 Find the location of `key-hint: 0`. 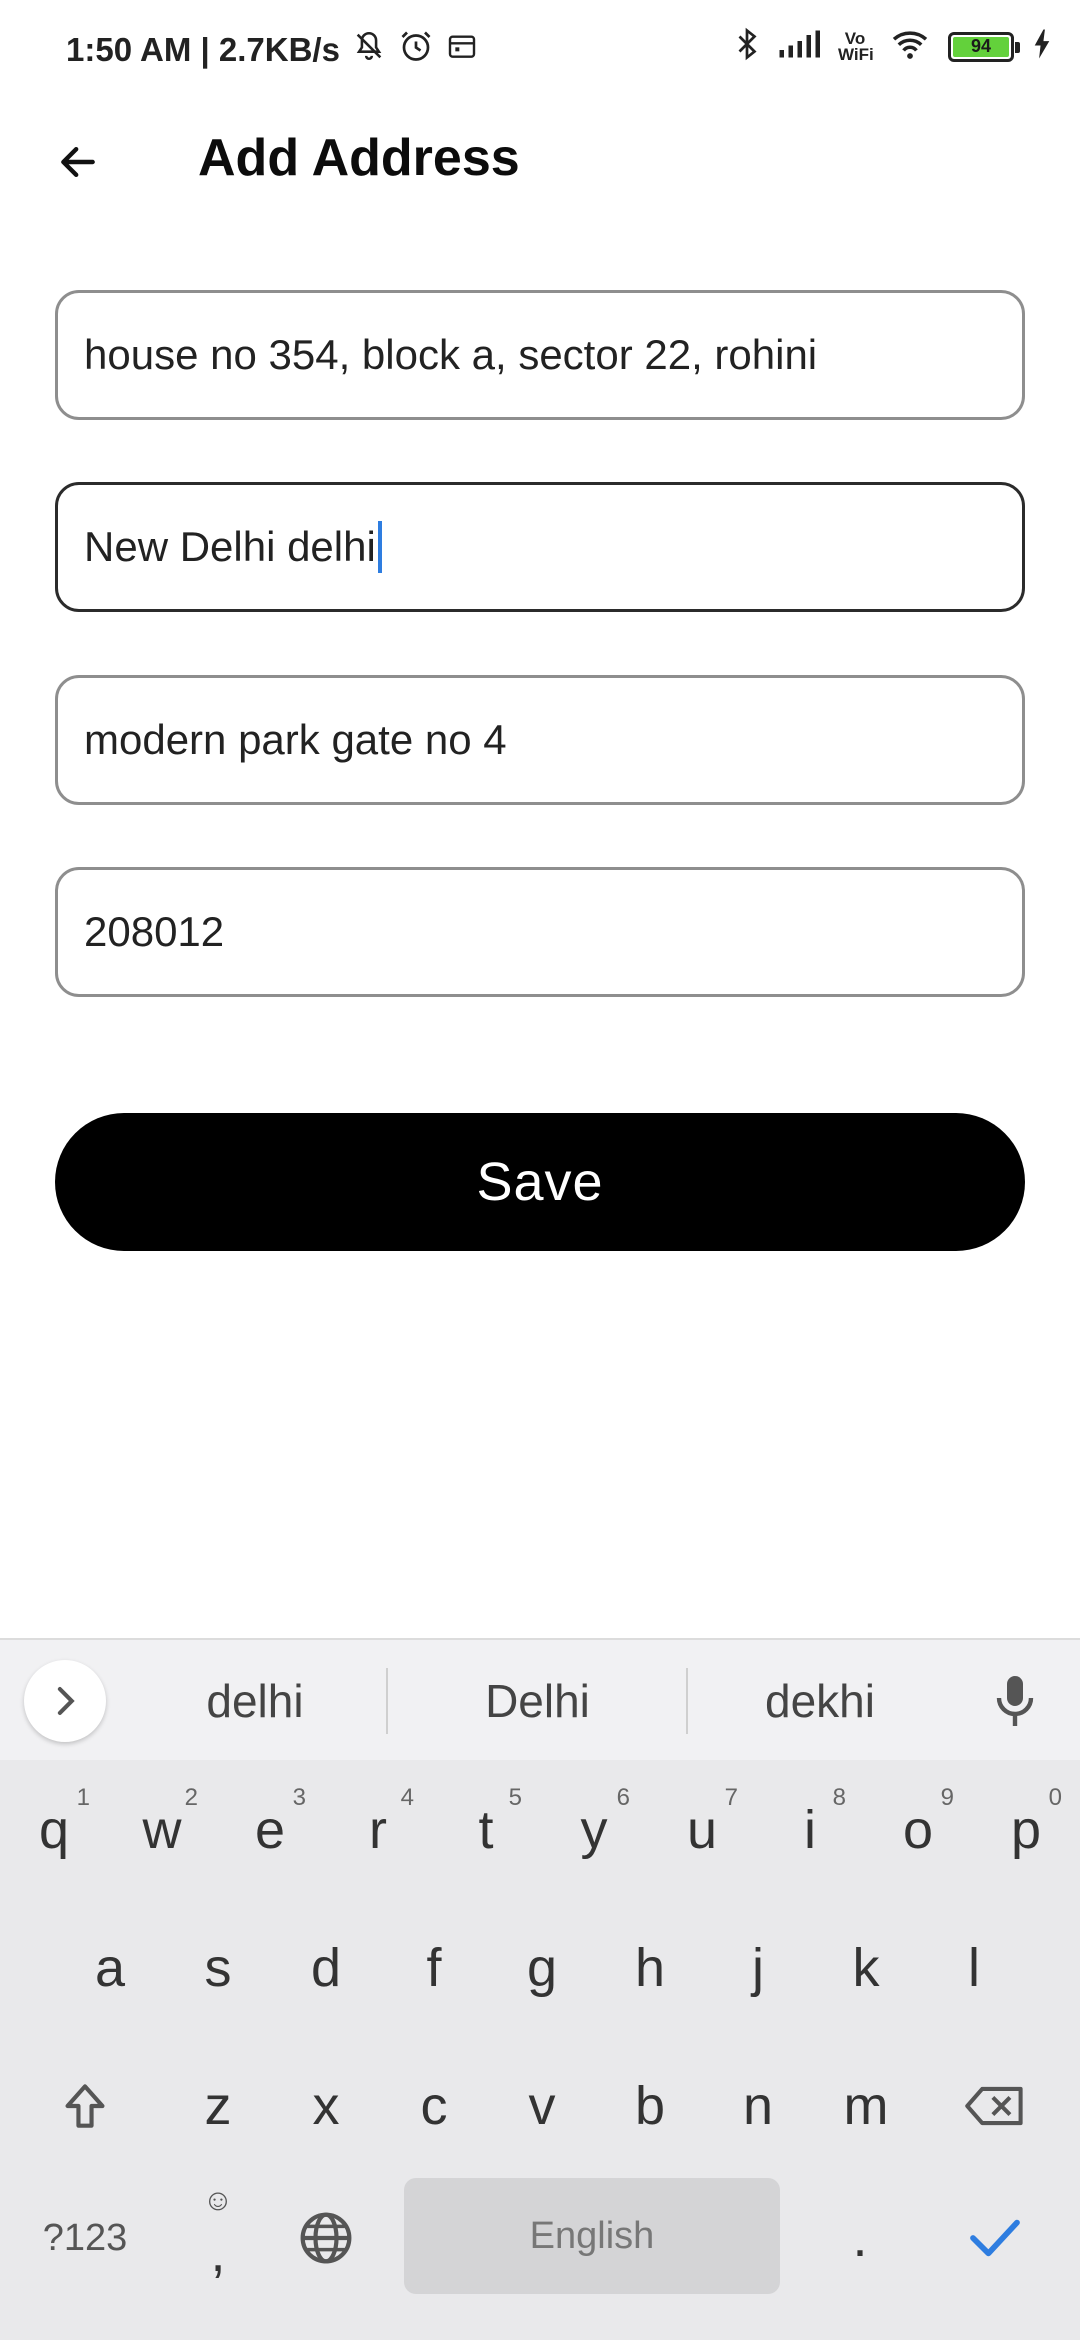

key-hint: 0 is located at coordinates (1055, 1797).